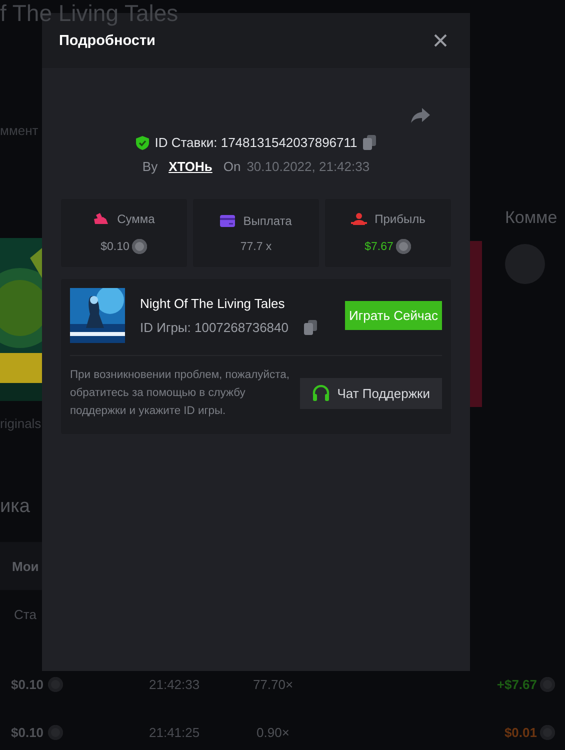 The height and width of the screenshot is (750, 565). What do you see at coordinates (440, 40) in the screenshot?
I see `close-button` at bounding box center [440, 40].